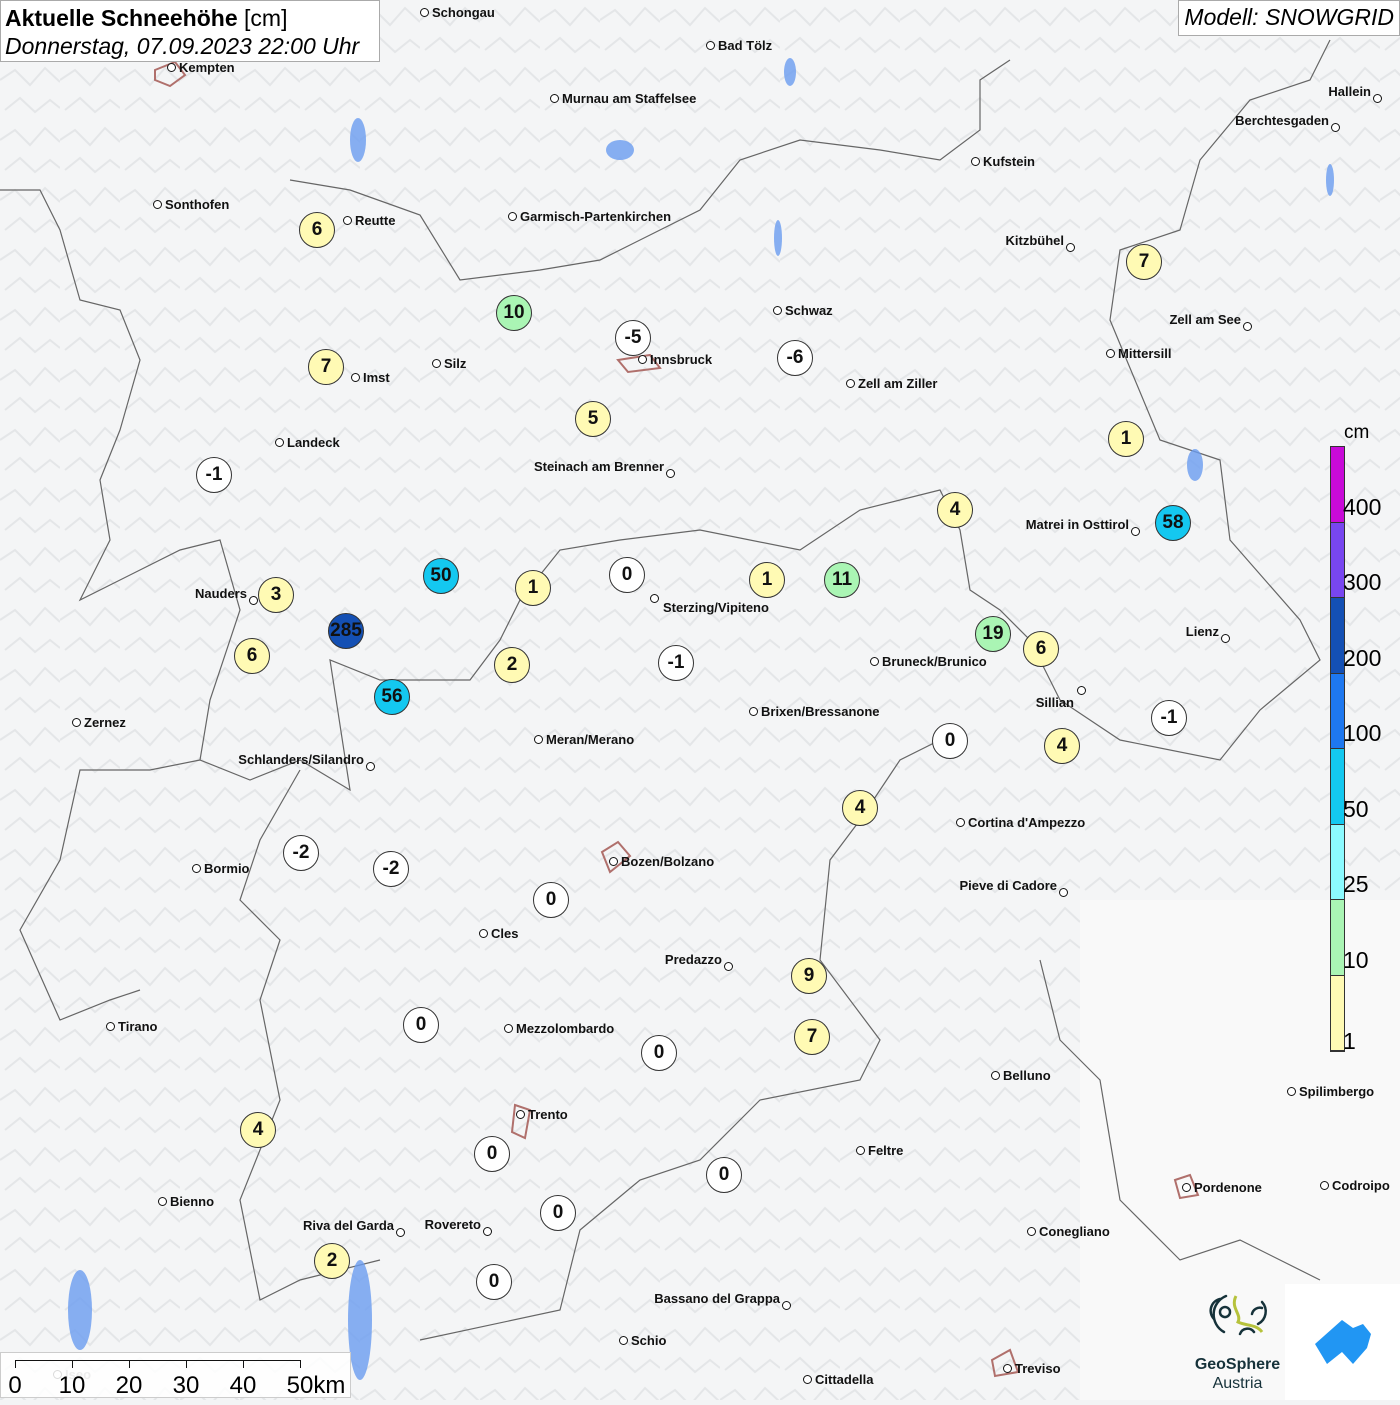  Describe the element at coordinates (548, 1114) in the screenshot. I see `city-name: Trento` at that location.